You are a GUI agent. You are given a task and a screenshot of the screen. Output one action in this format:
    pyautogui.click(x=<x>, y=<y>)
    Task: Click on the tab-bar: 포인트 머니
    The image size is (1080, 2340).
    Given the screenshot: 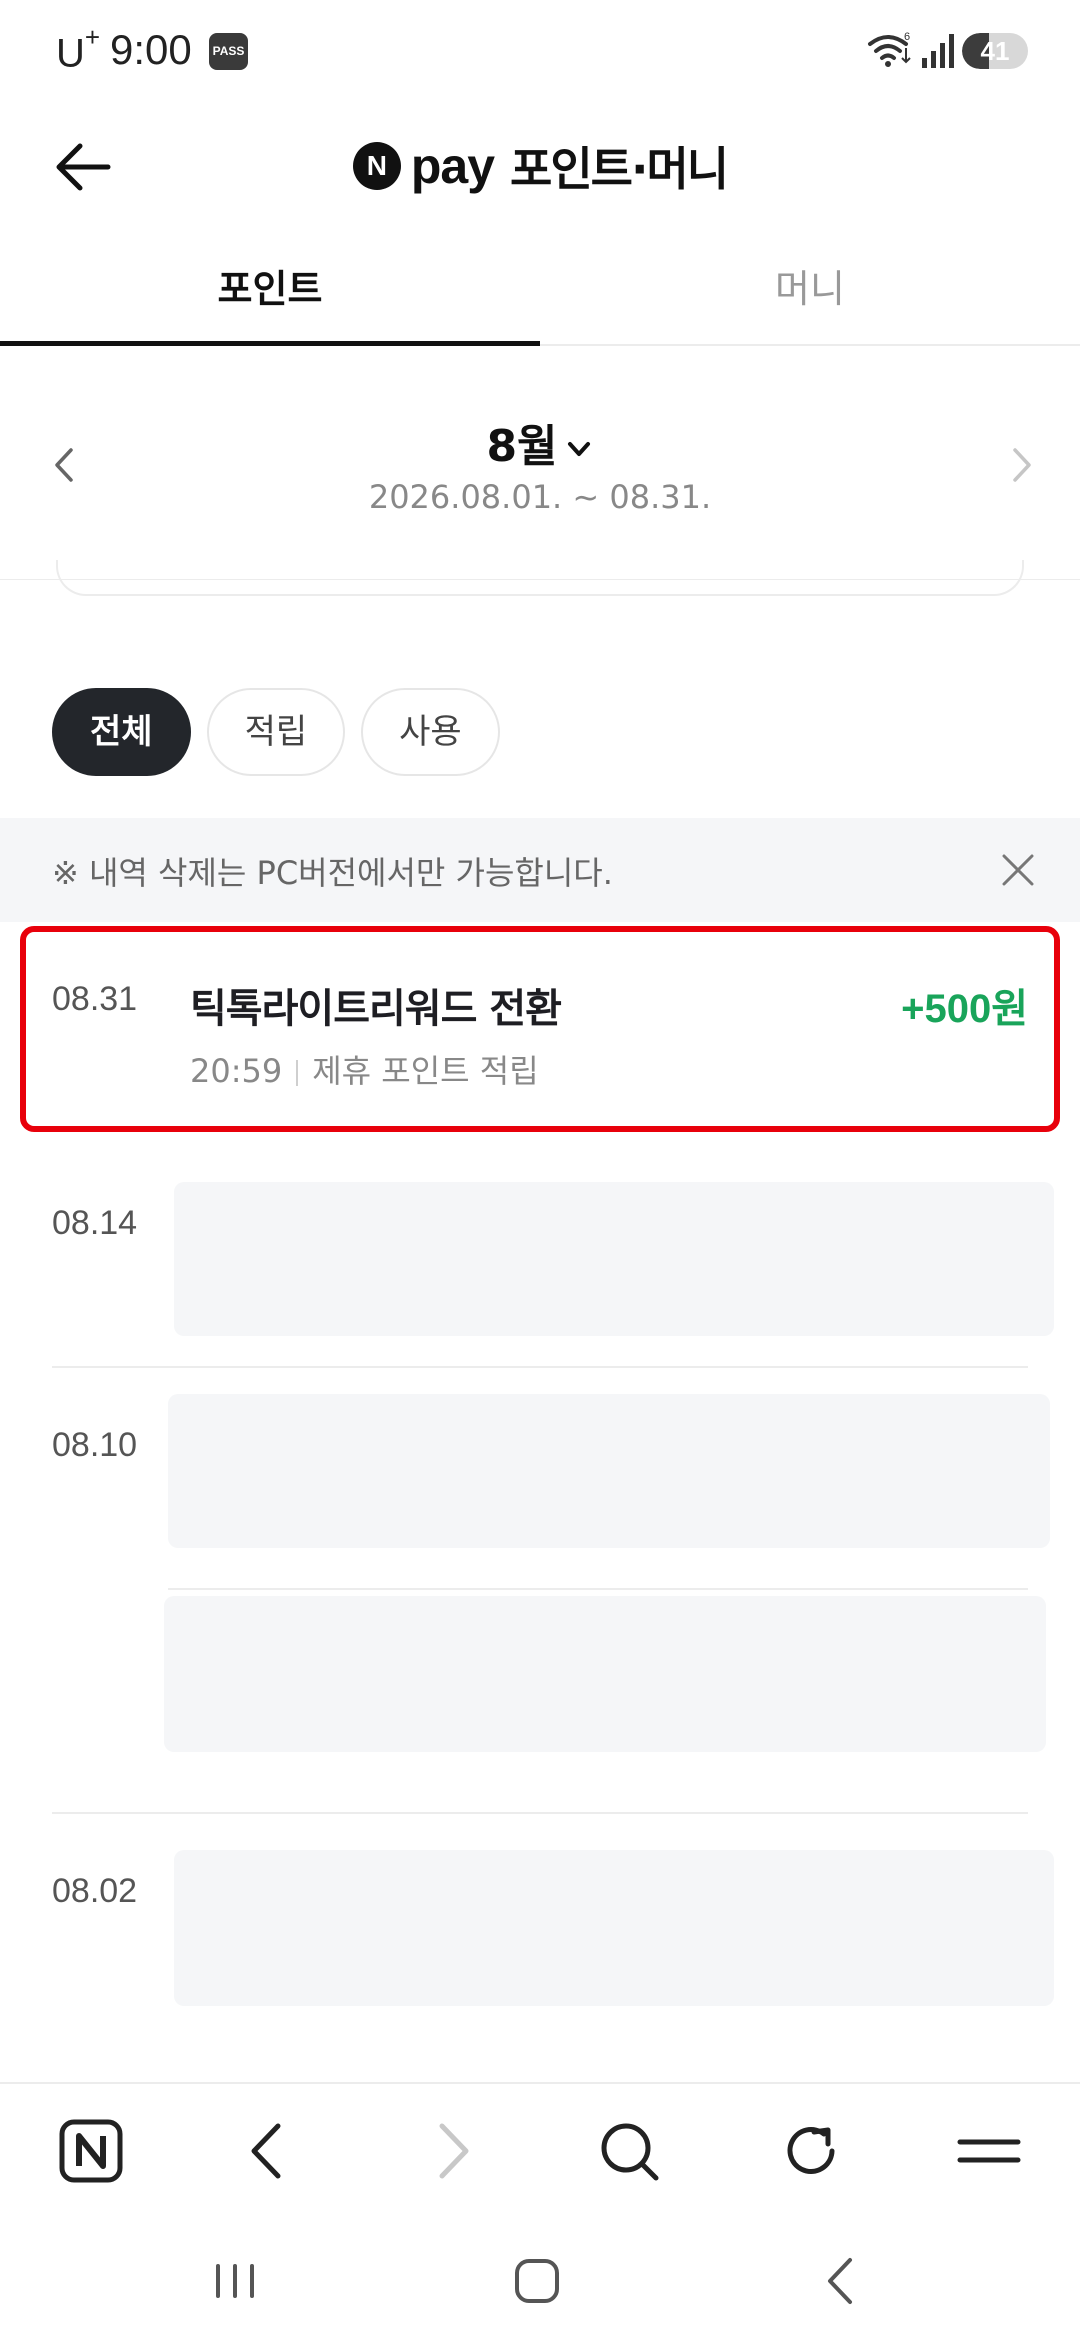 What is the action you would take?
    pyautogui.click(x=540, y=289)
    